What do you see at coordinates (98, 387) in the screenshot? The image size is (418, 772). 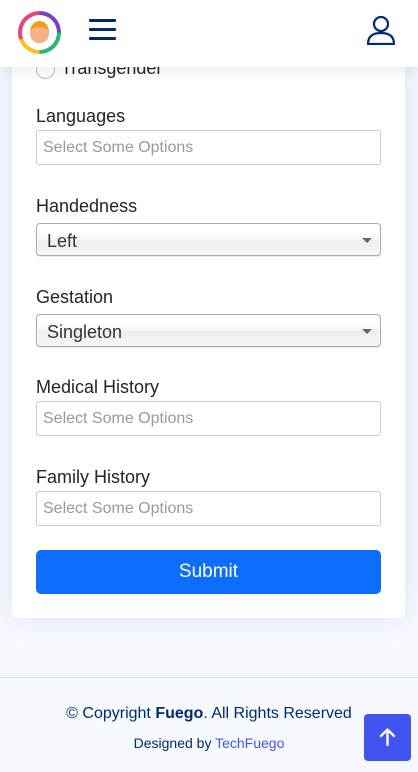 I see `medical-history-label: Medical History` at bounding box center [98, 387].